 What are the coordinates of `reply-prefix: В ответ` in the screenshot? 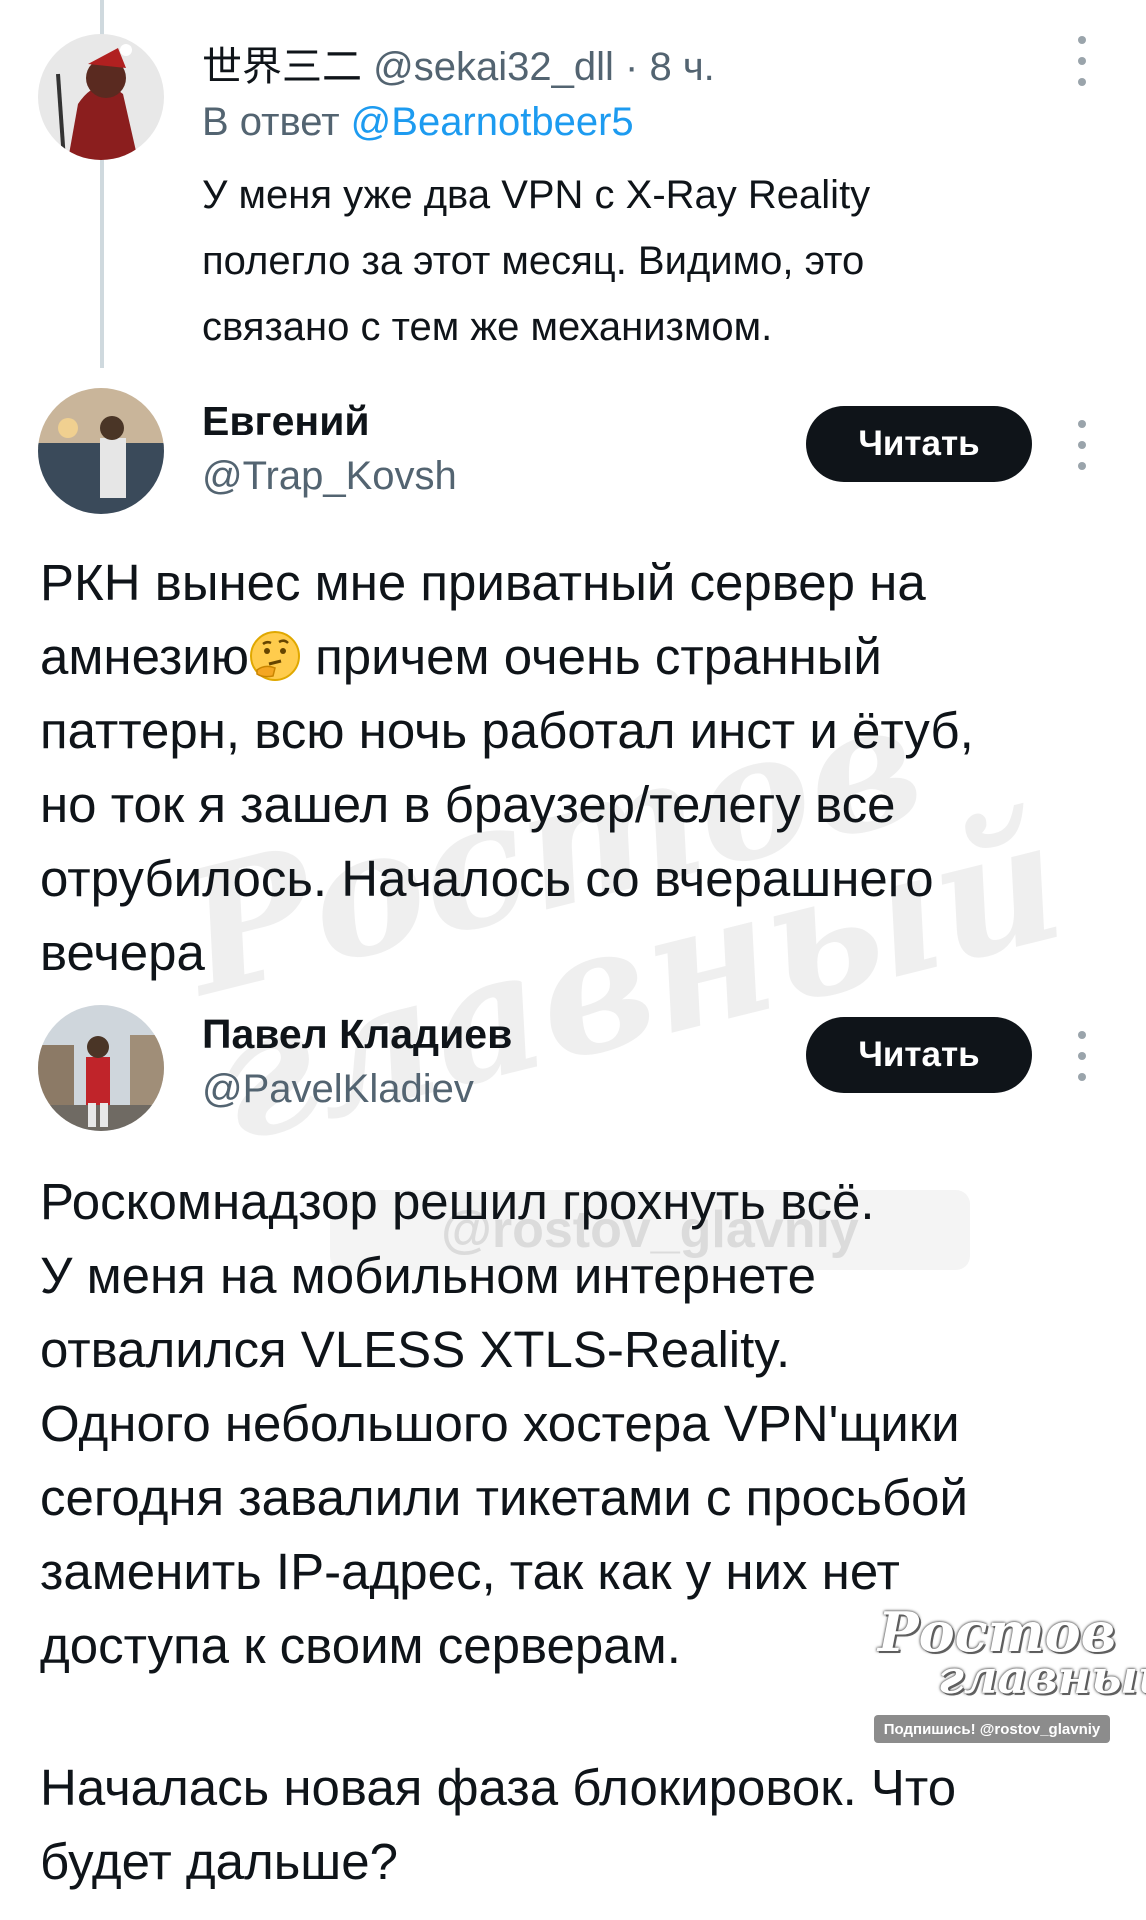 It's located at (271, 122).